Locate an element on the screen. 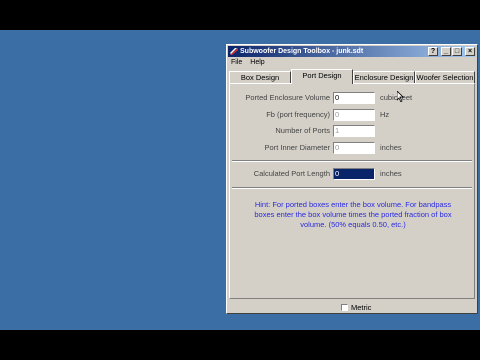  fb-input: 0 is located at coordinates (354, 115).